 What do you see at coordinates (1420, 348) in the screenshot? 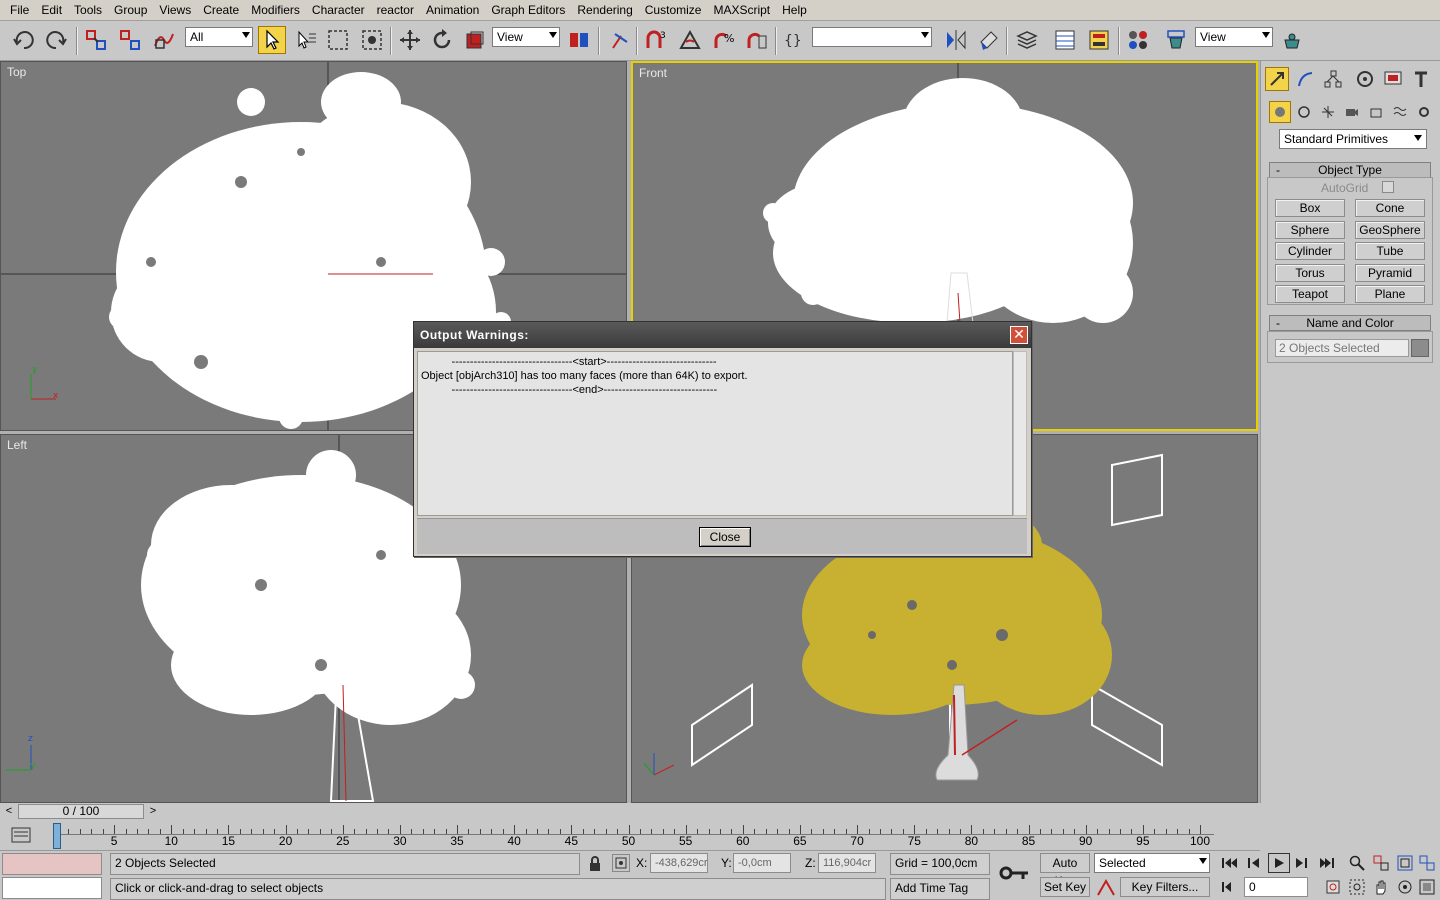
I see `object-color-swatch` at bounding box center [1420, 348].